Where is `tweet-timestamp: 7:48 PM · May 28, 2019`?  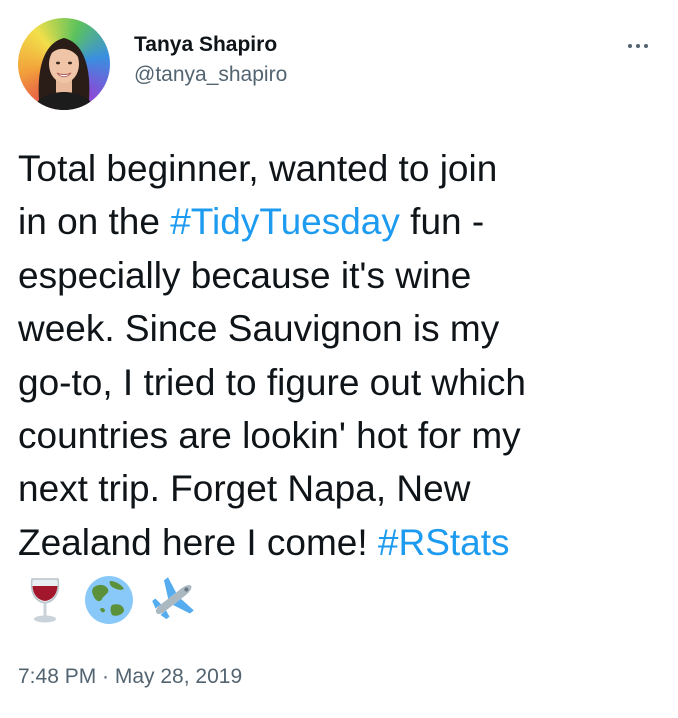
tweet-timestamp: 7:48 PM · May 28, 2019 is located at coordinates (130, 677).